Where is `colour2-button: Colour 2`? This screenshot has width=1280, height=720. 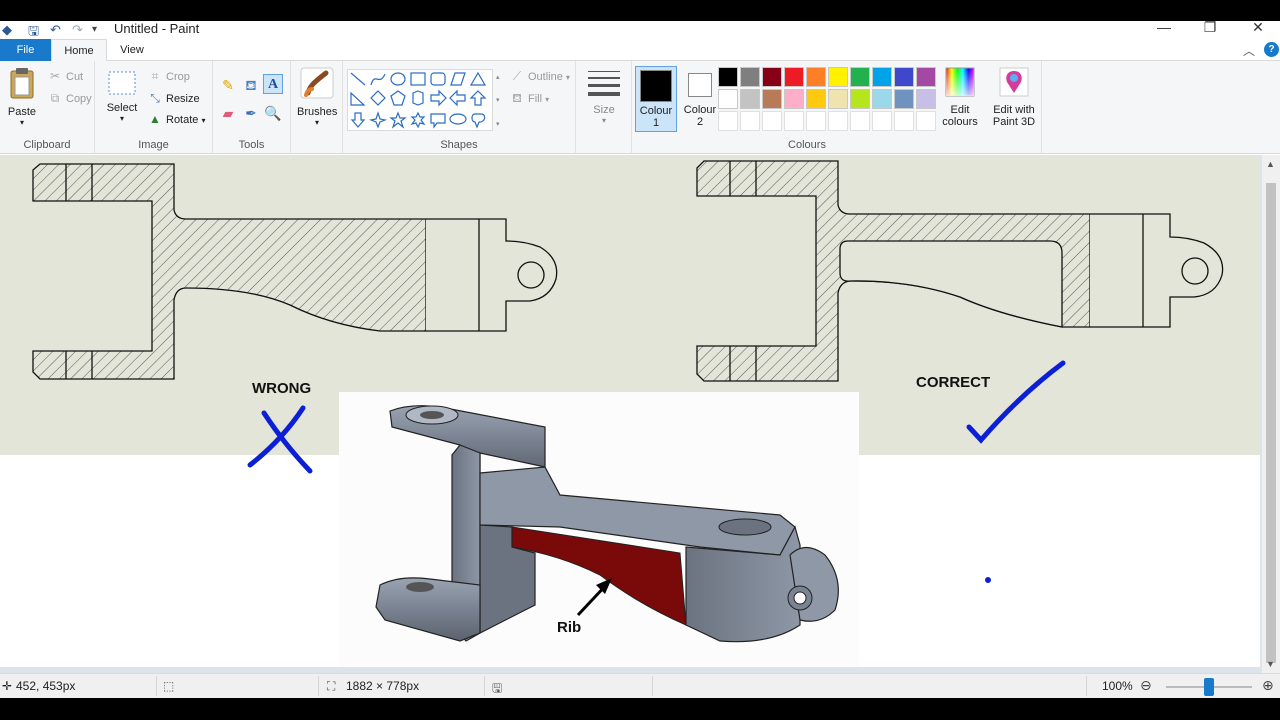
colour2-button: Colour 2 is located at coordinates (700, 99).